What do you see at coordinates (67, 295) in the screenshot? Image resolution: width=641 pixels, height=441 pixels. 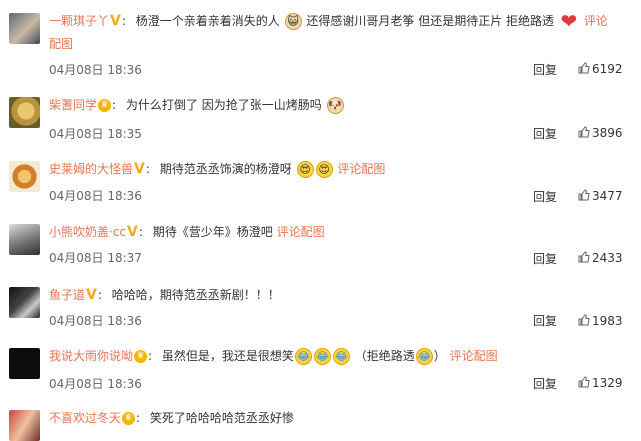 I see `username-link: 鱼子道` at bounding box center [67, 295].